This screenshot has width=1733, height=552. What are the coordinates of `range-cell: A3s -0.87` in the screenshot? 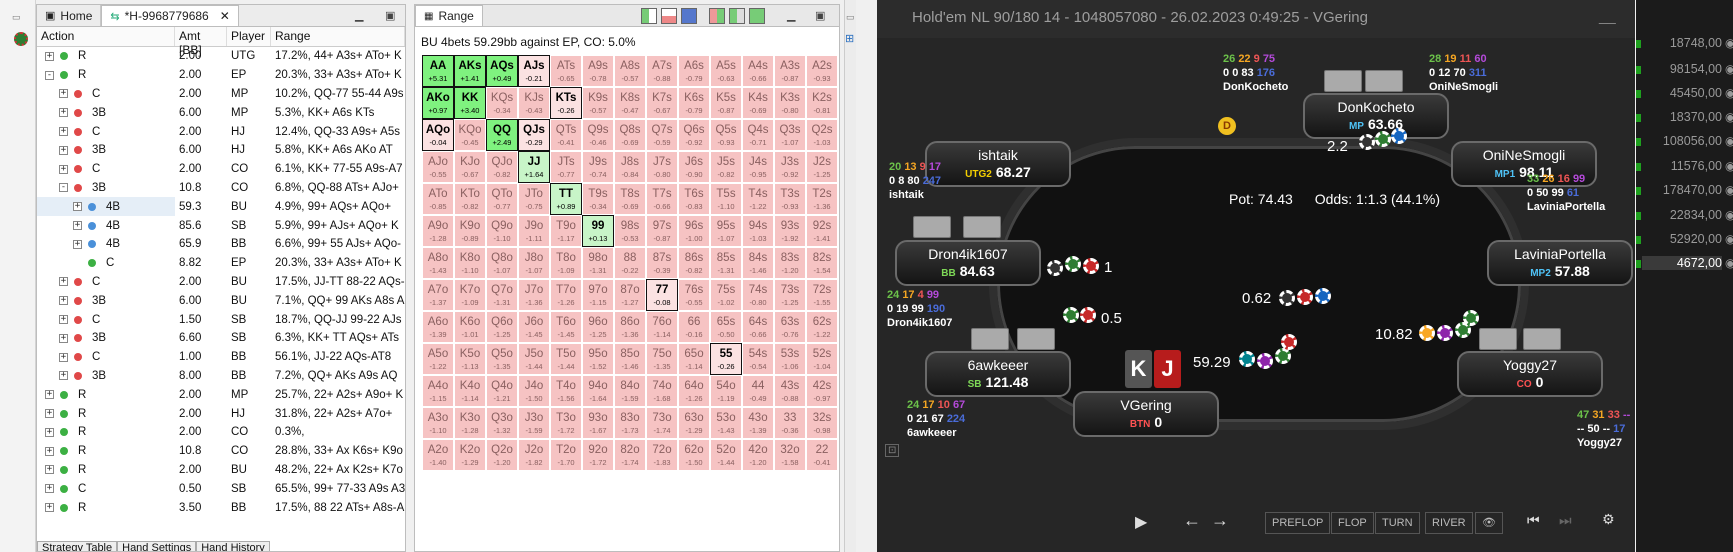 It's located at (790, 71).